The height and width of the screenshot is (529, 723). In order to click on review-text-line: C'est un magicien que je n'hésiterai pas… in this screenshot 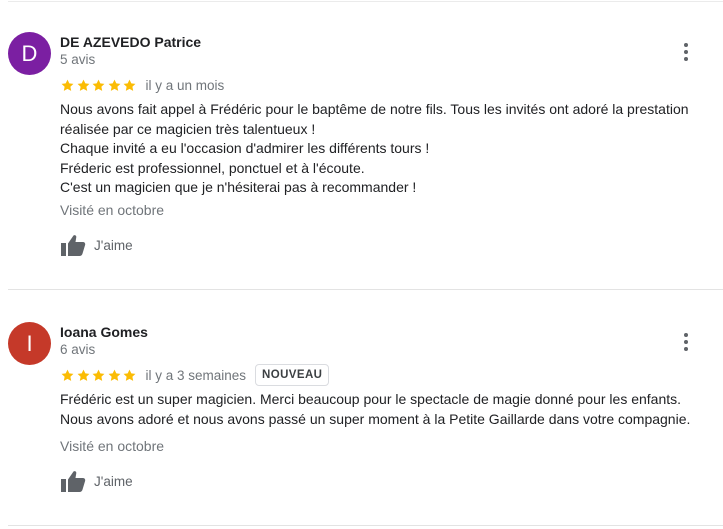, I will do `click(238, 187)`.